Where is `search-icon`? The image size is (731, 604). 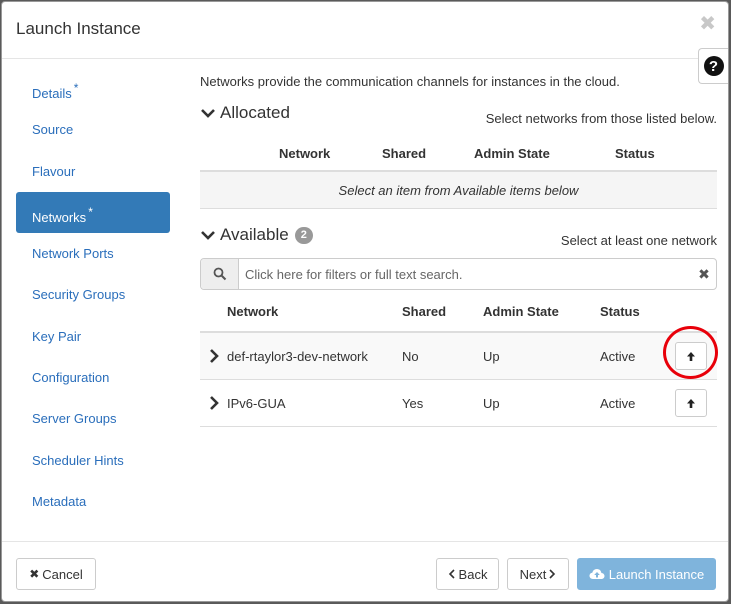 search-icon is located at coordinates (219, 274).